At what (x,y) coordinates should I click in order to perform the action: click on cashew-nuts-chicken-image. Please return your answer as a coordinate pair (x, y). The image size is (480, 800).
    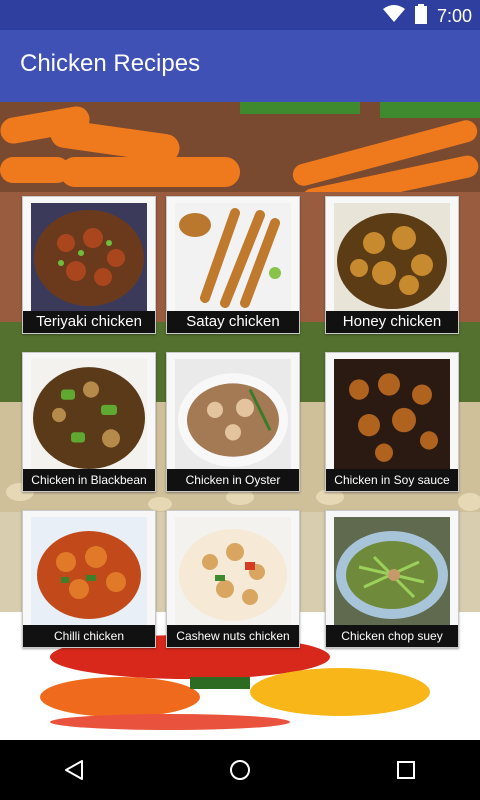
    Looking at the image, I should click on (233, 572).